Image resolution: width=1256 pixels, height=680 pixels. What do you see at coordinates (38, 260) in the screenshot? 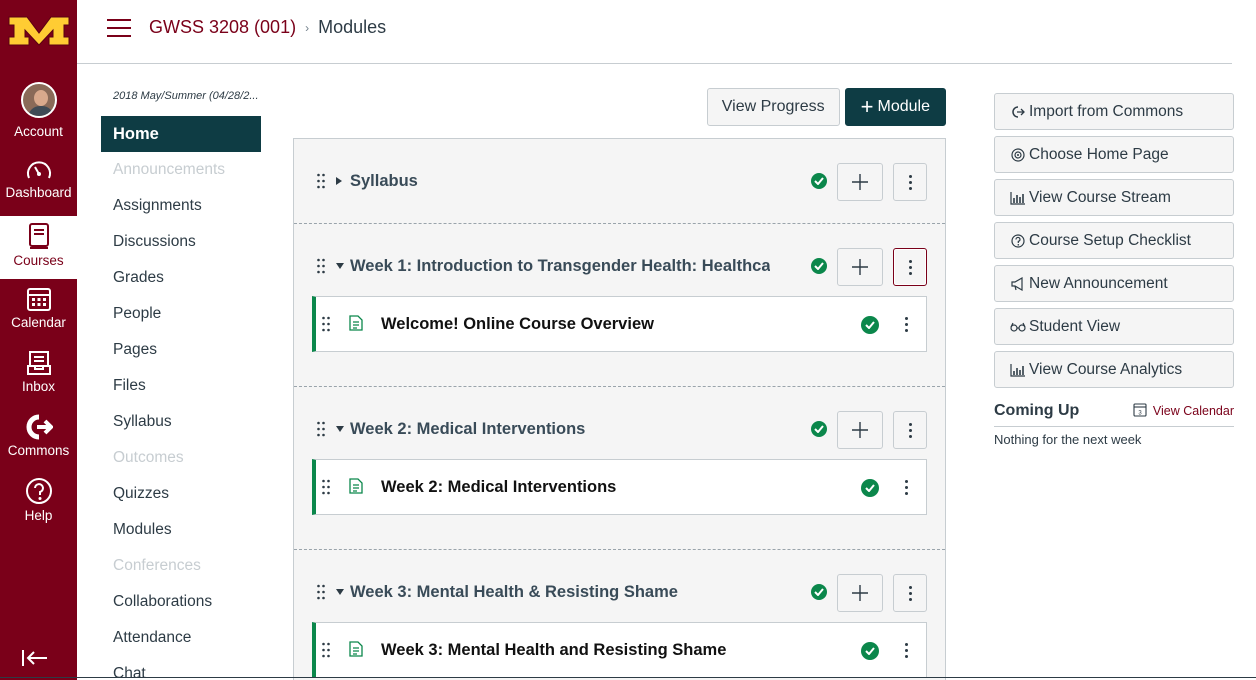
I see `gnav-courses-label: Courses` at bounding box center [38, 260].